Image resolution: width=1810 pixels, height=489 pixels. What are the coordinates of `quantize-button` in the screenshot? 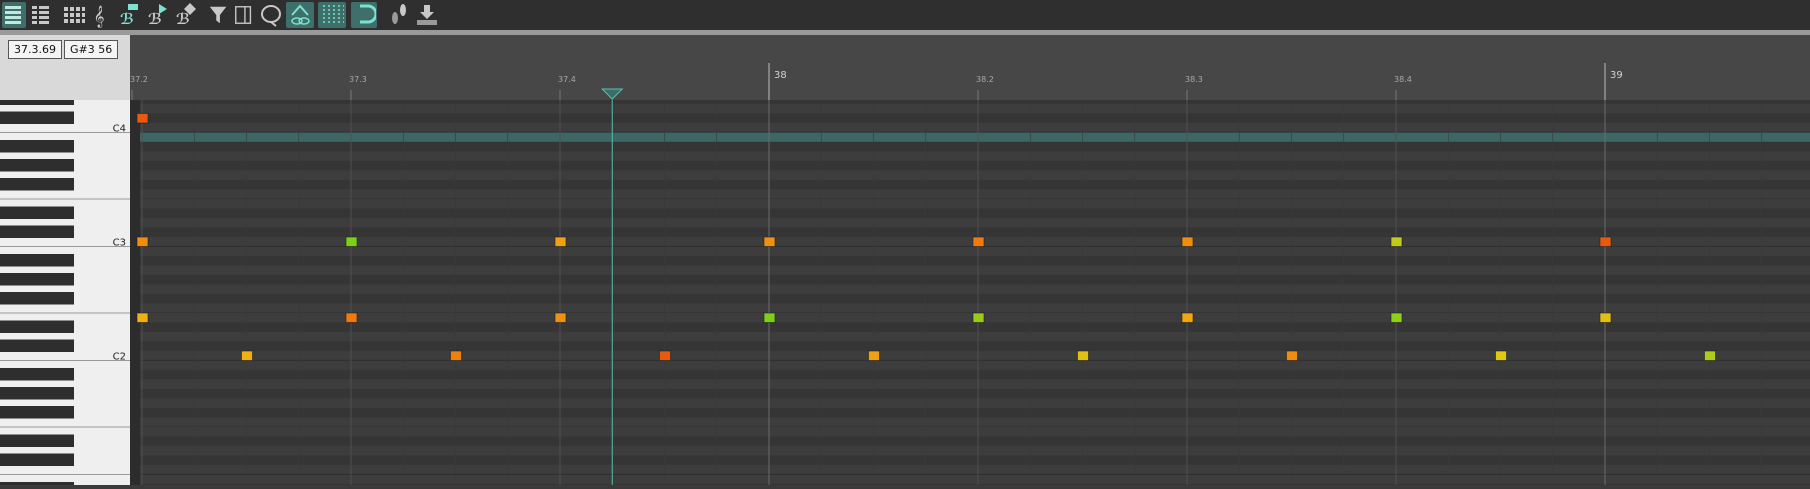 It's located at (426, 15).